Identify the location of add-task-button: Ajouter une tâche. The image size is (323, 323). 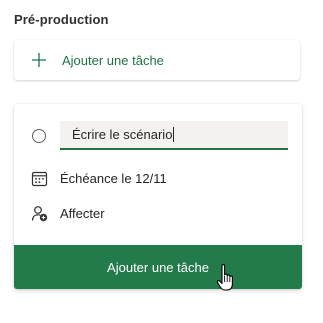
(157, 60).